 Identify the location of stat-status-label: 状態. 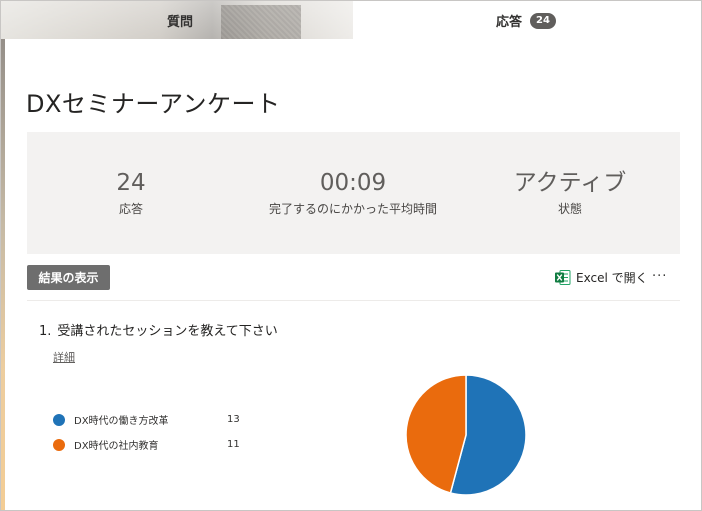
(569, 209).